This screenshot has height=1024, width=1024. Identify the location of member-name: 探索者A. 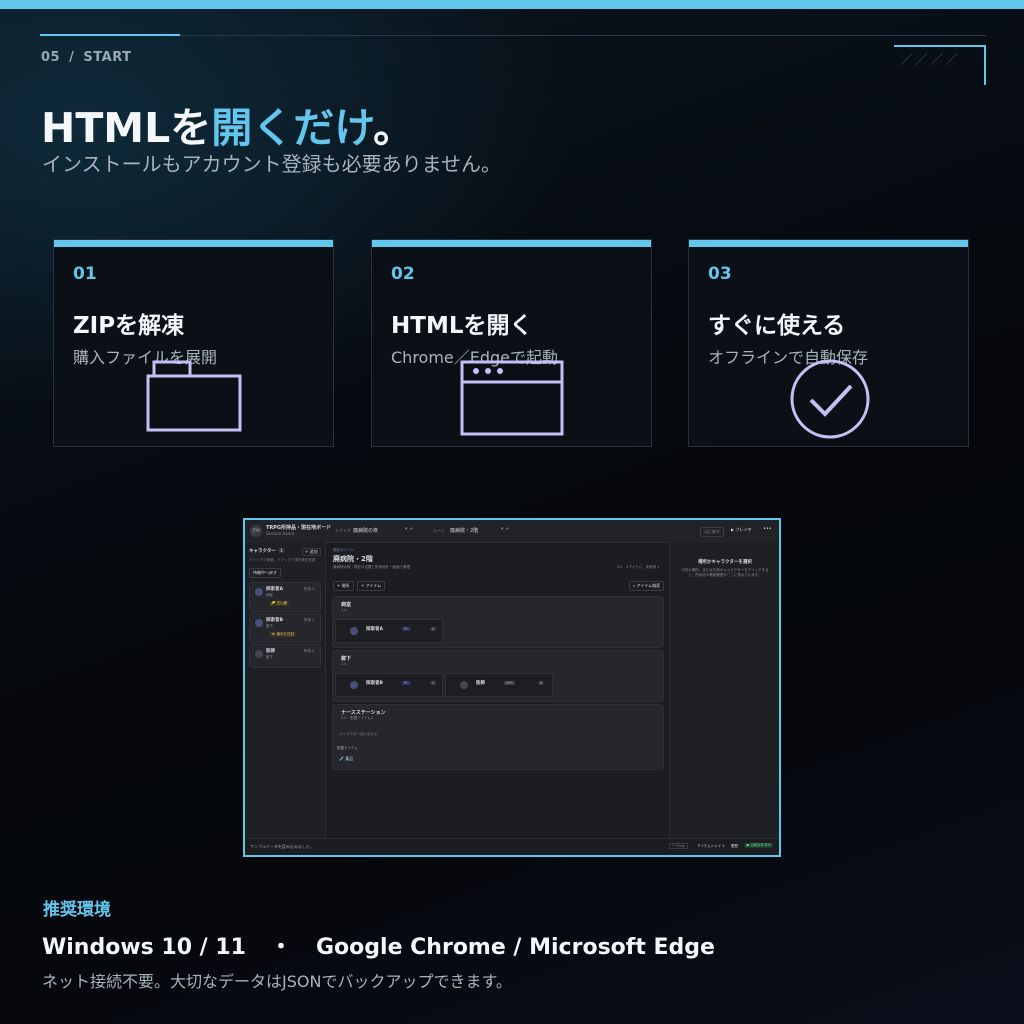
(374, 629).